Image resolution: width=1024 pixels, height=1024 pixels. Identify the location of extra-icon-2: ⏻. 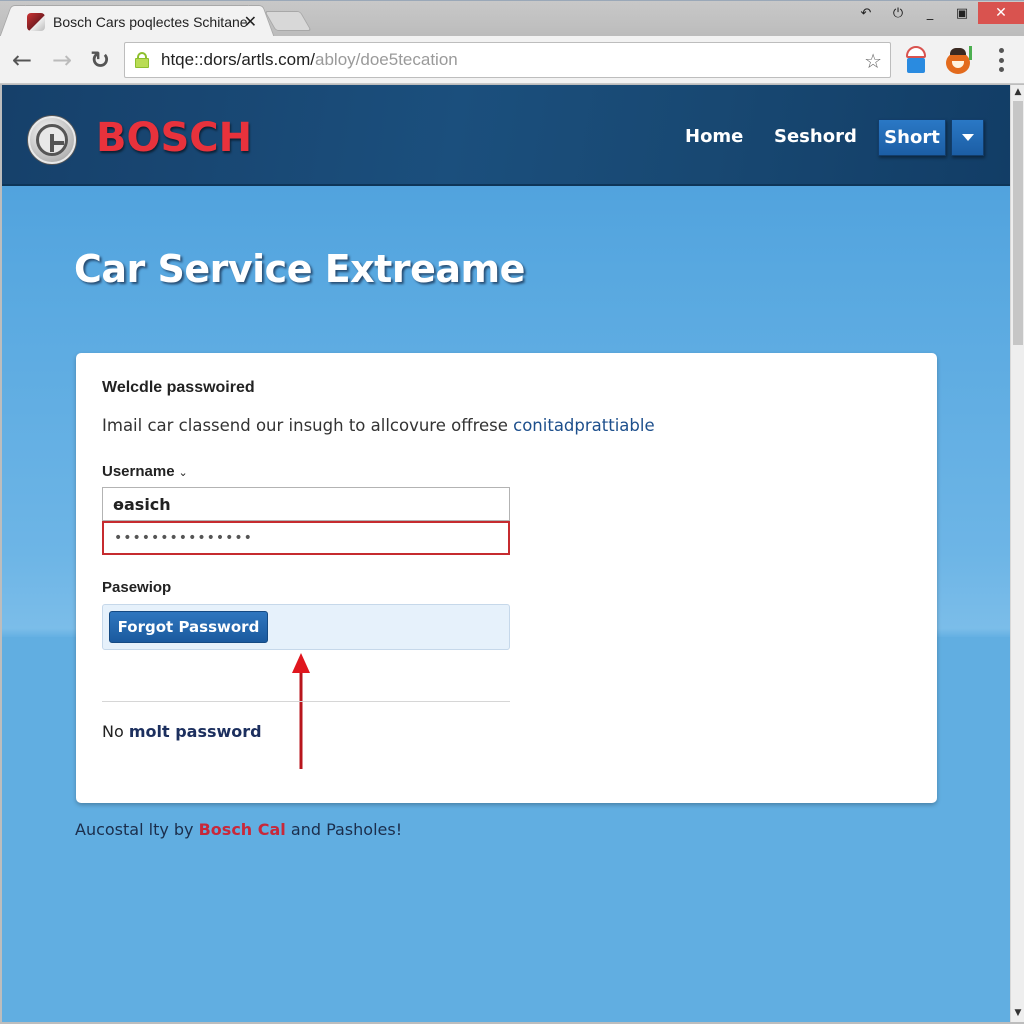
(898, 13).